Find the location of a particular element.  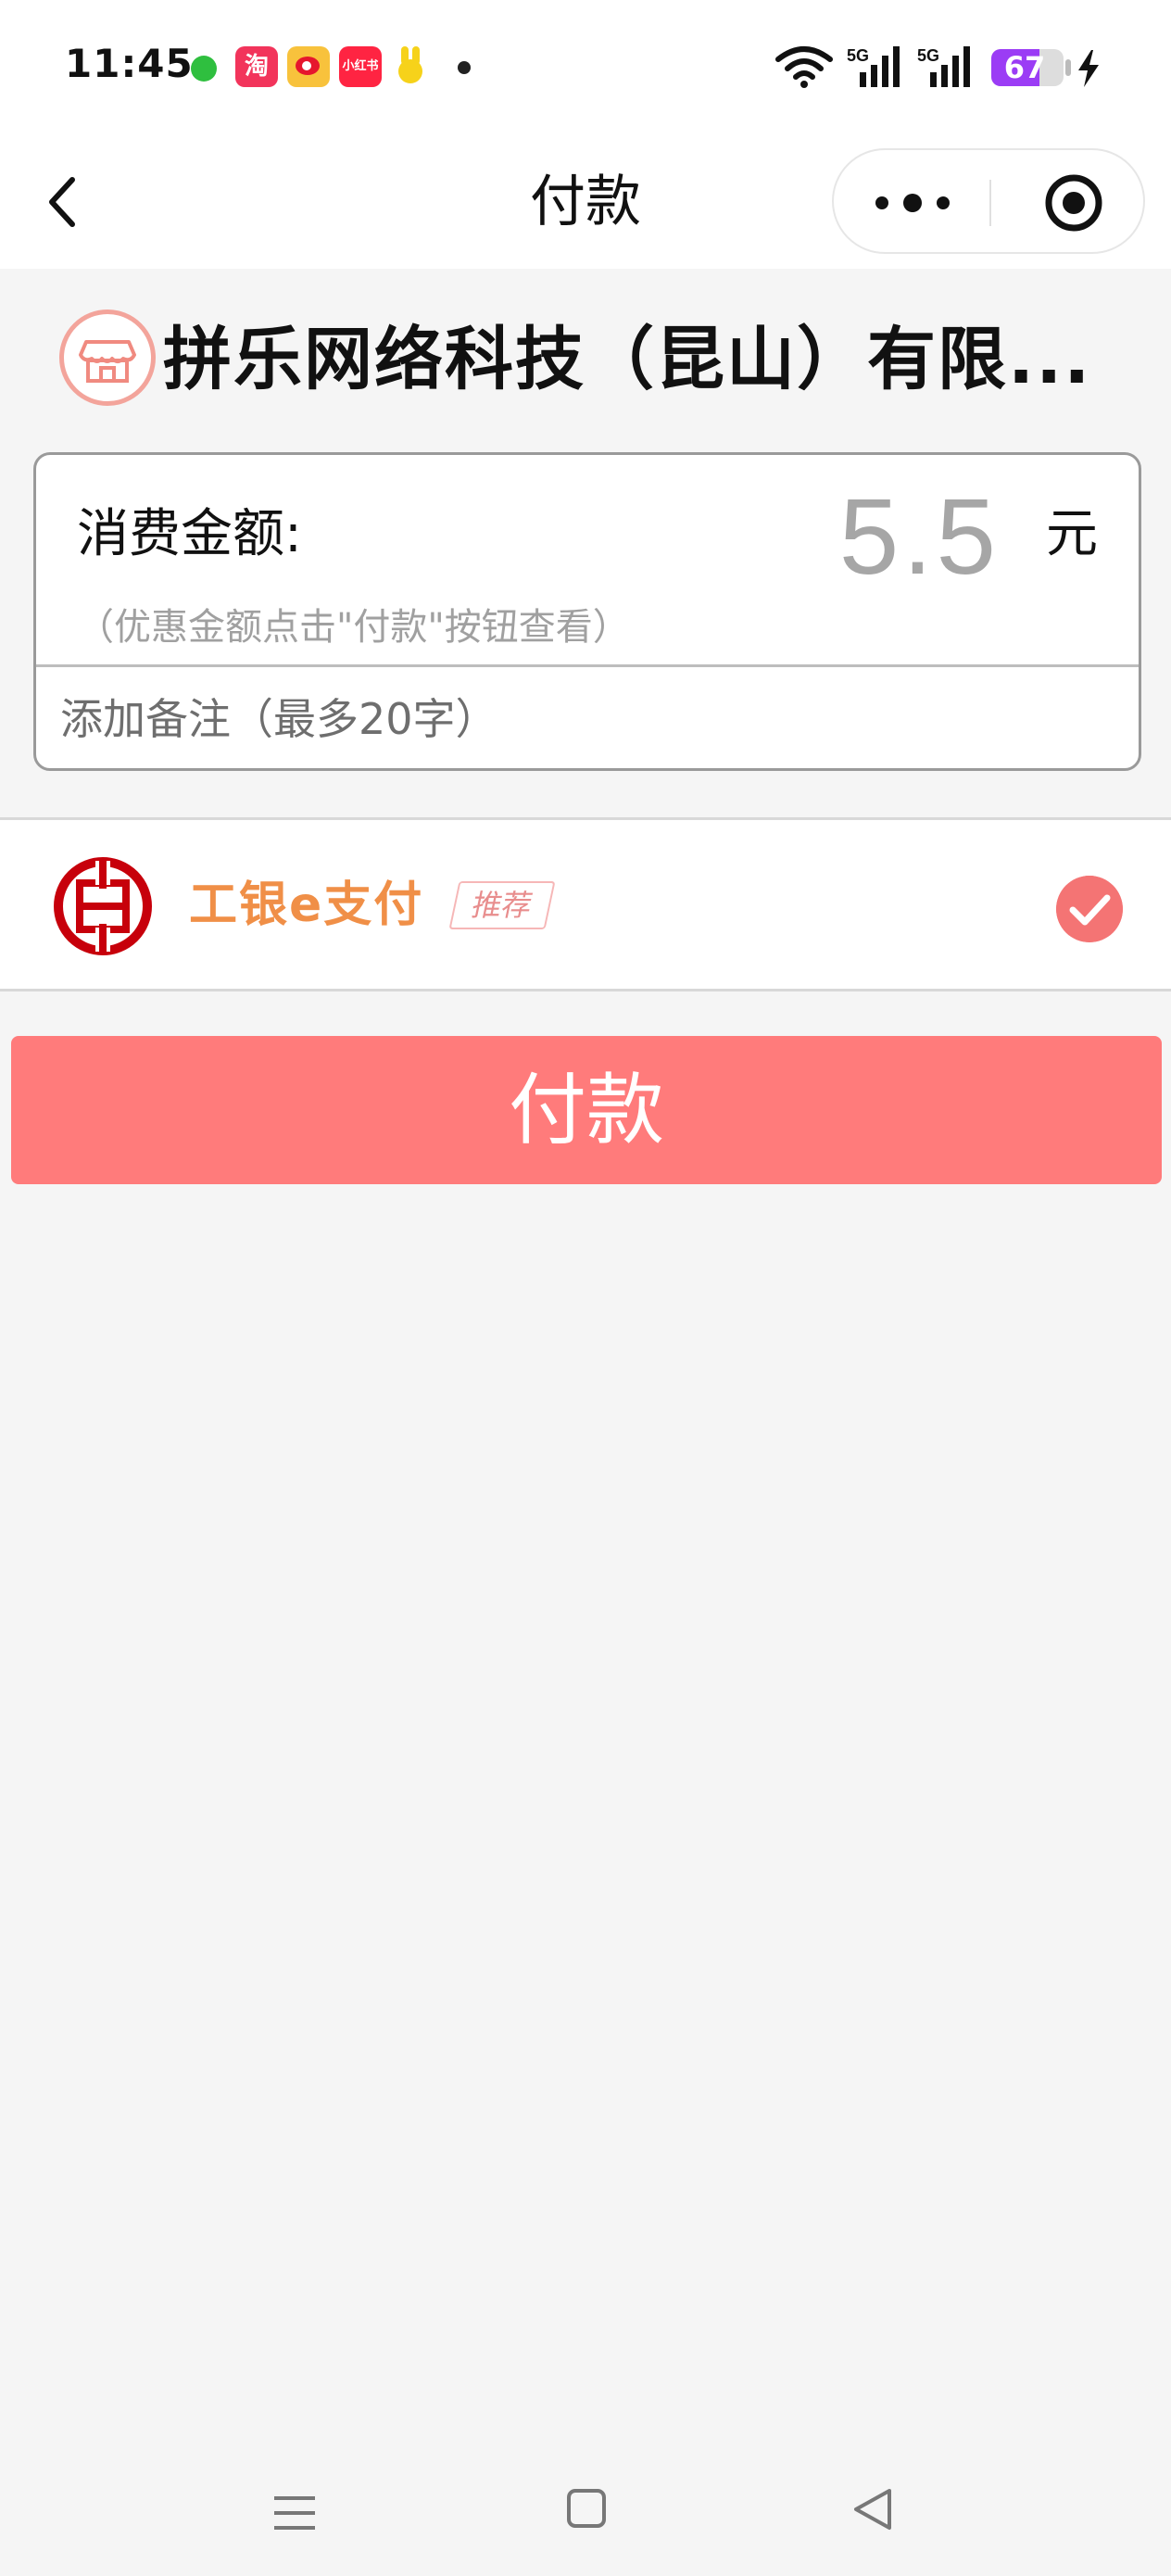

amount-label: 消费金额: is located at coordinates (190, 534).